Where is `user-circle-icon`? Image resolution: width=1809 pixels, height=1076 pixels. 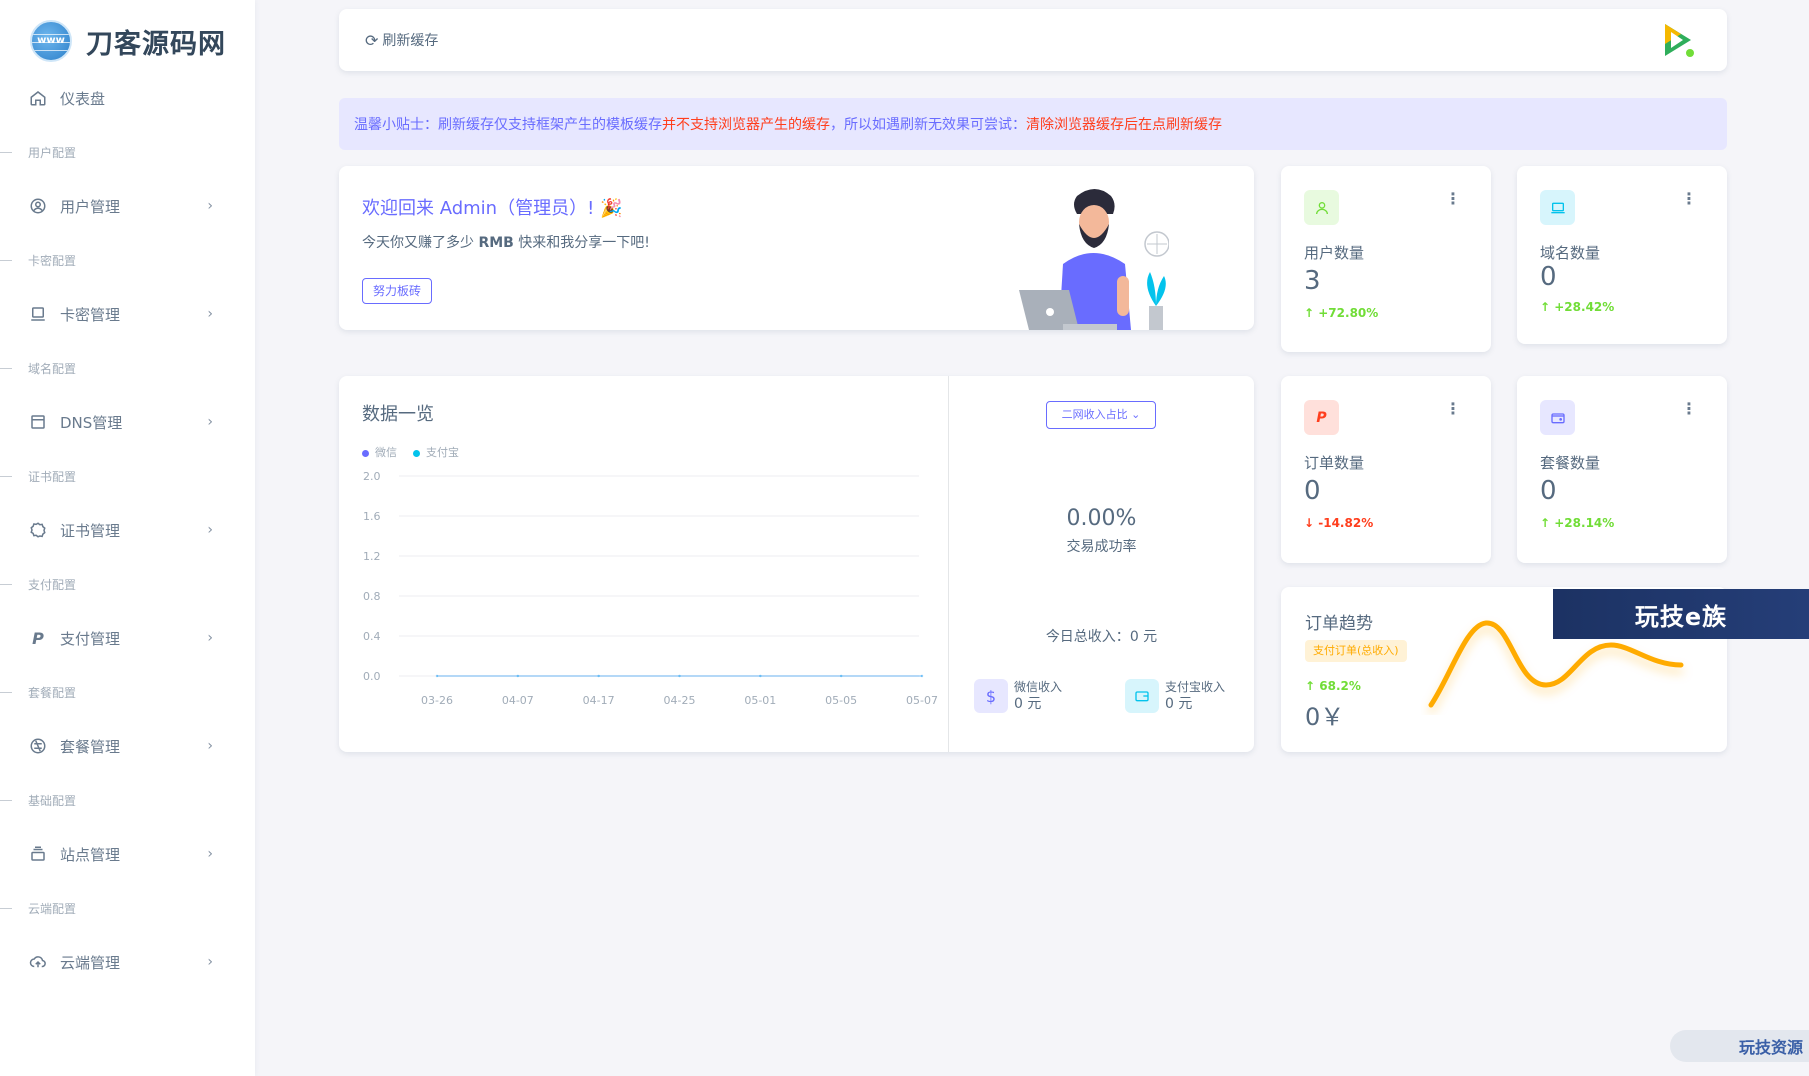
user-circle-icon is located at coordinates (38, 206).